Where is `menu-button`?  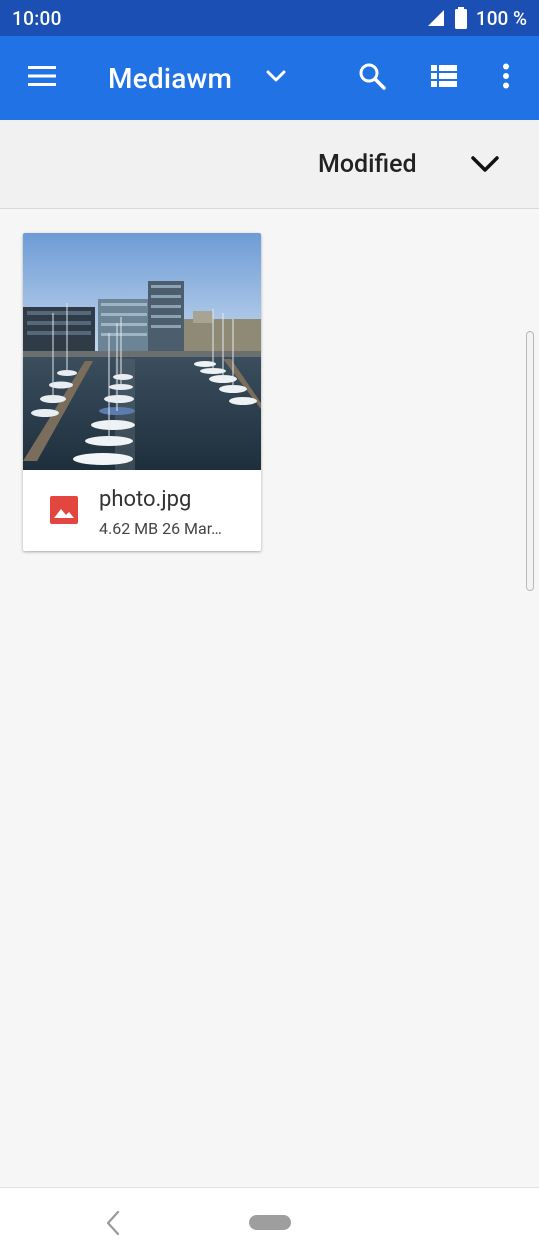 menu-button is located at coordinates (42, 78).